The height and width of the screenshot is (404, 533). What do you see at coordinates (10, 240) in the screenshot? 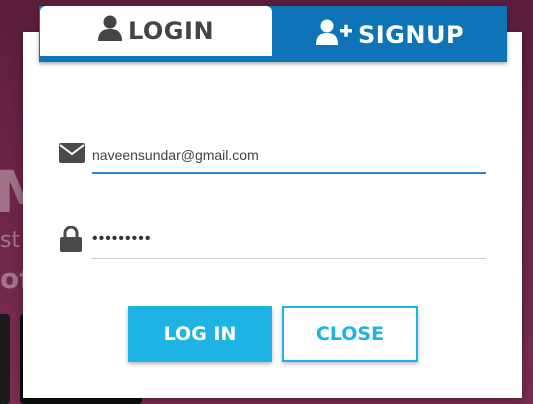
I see `background-subtext-fragment: st` at bounding box center [10, 240].